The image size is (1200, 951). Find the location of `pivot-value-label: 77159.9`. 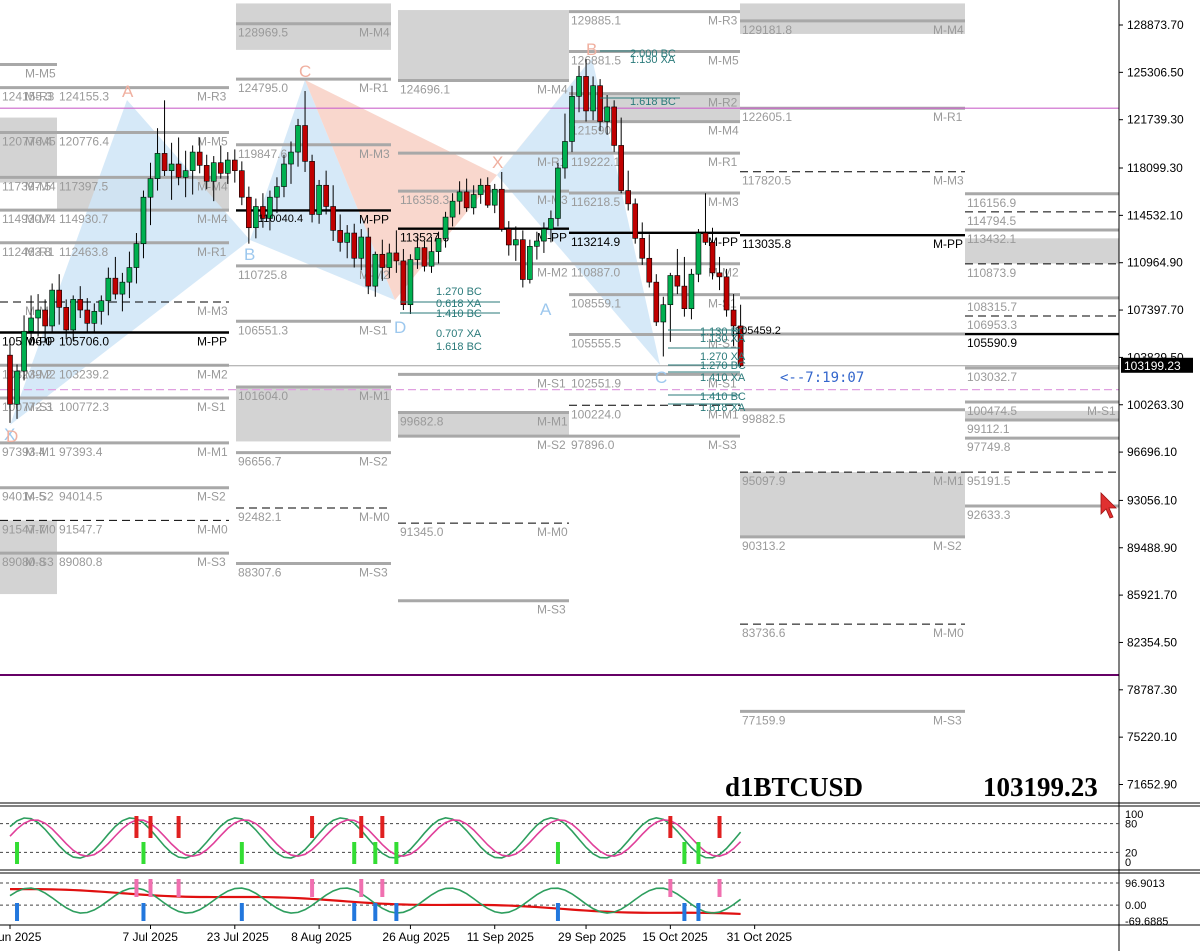

pivot-value-label: 77159.9 is located at coordinates (764, 720).